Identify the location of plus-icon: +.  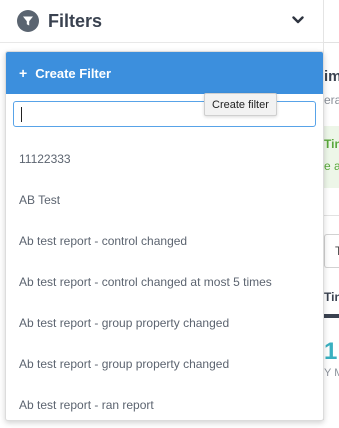
(23, 73).